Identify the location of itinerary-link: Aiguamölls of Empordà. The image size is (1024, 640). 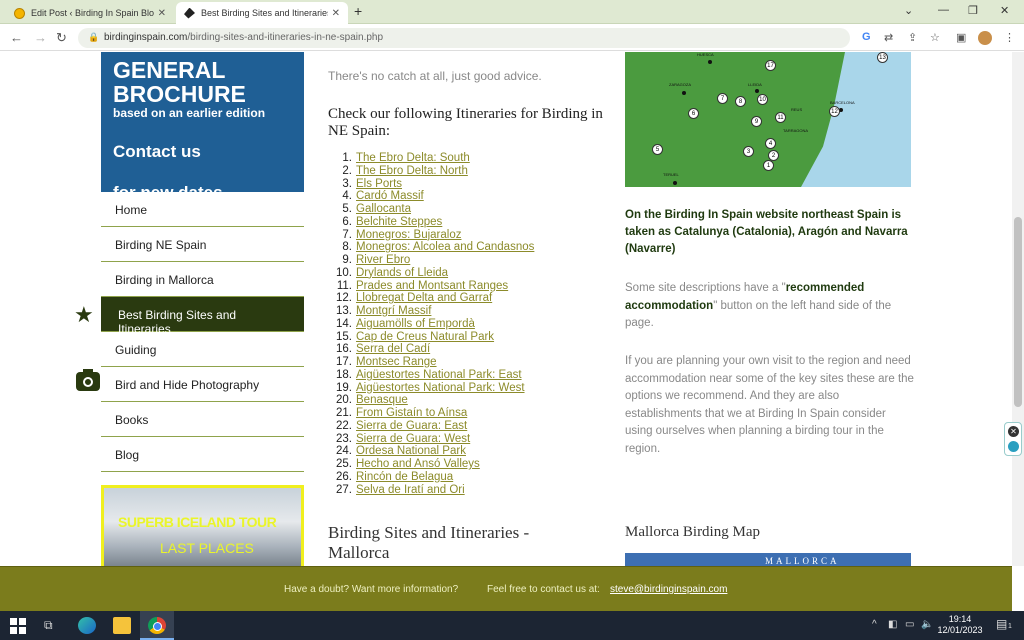
(415, 324).